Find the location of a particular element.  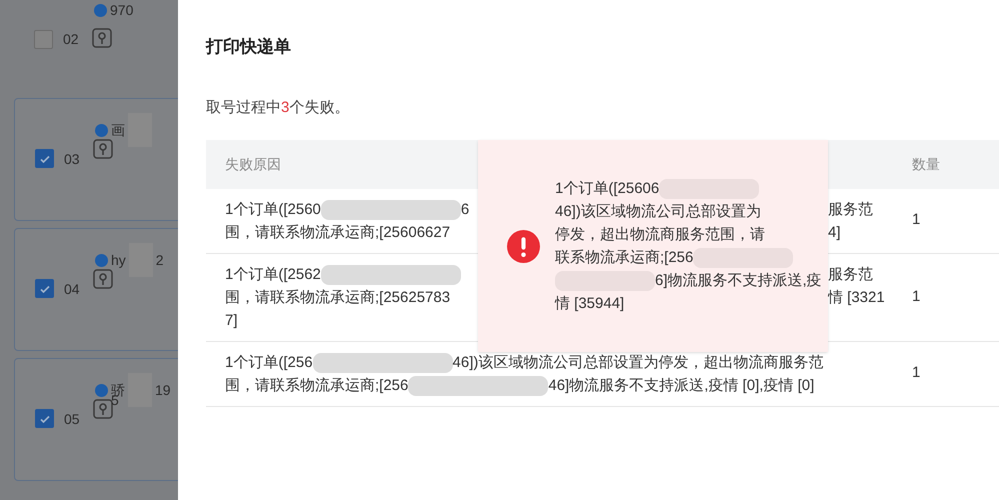

text-fragment: 46]物流服务不支持派送,疫情 [0],疫情 [0] is located at coordinates (681, 386).